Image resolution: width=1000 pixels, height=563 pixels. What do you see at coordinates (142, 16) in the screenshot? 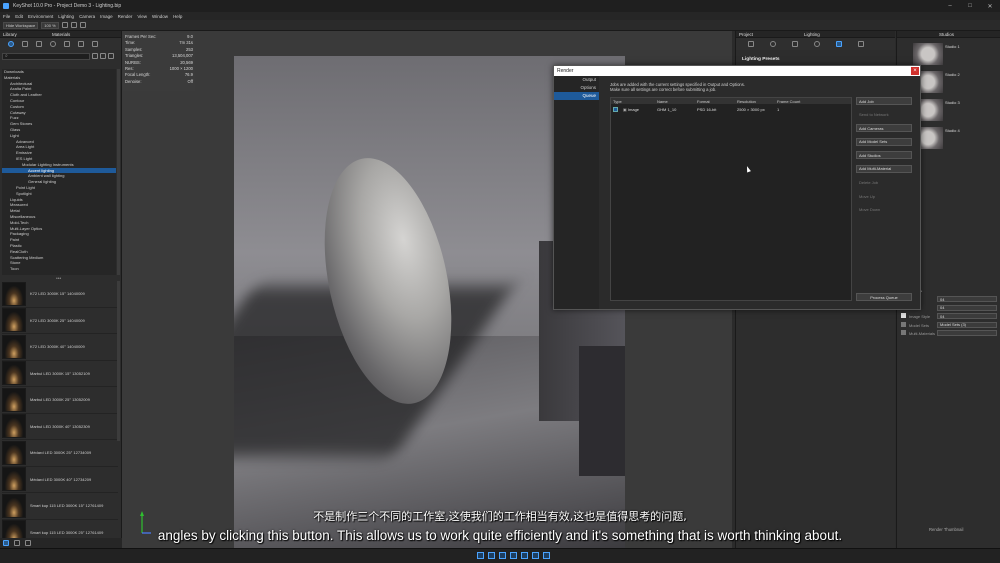
I see `menu-view: View` at bounding box center [142, 16].